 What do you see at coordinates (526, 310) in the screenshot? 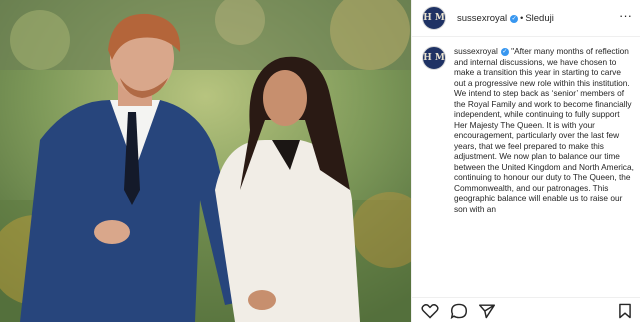
I see `action-bar` at bounding box center [526, 310].